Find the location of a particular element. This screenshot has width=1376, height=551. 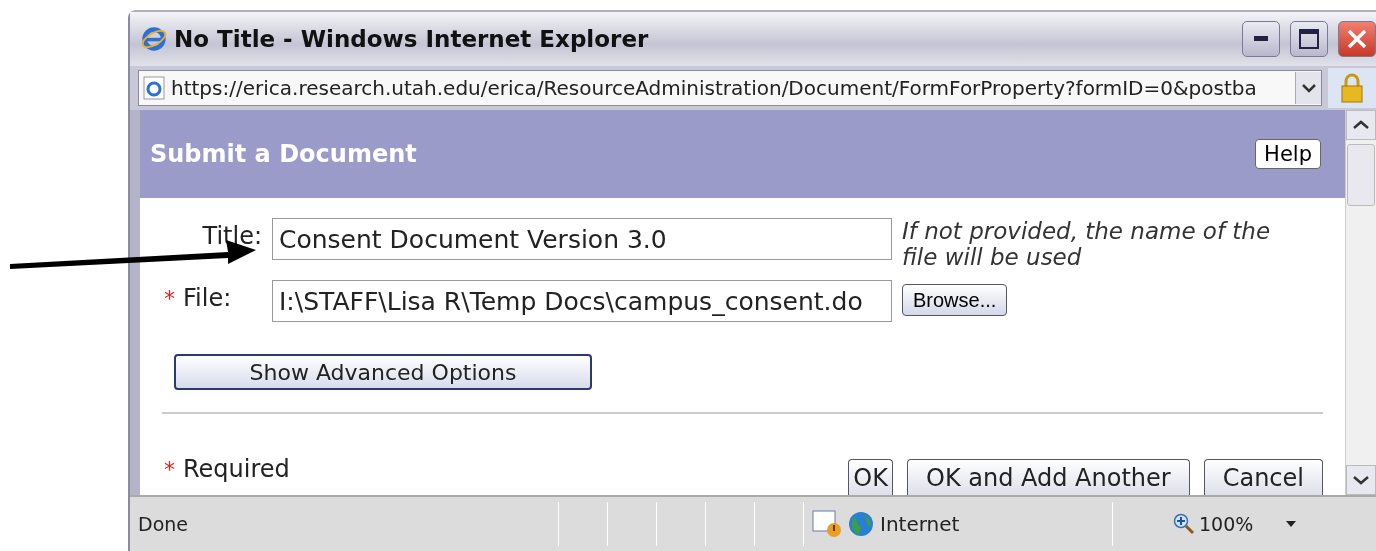

cancel-button: Cancel is located at coordinates (1263, 477).